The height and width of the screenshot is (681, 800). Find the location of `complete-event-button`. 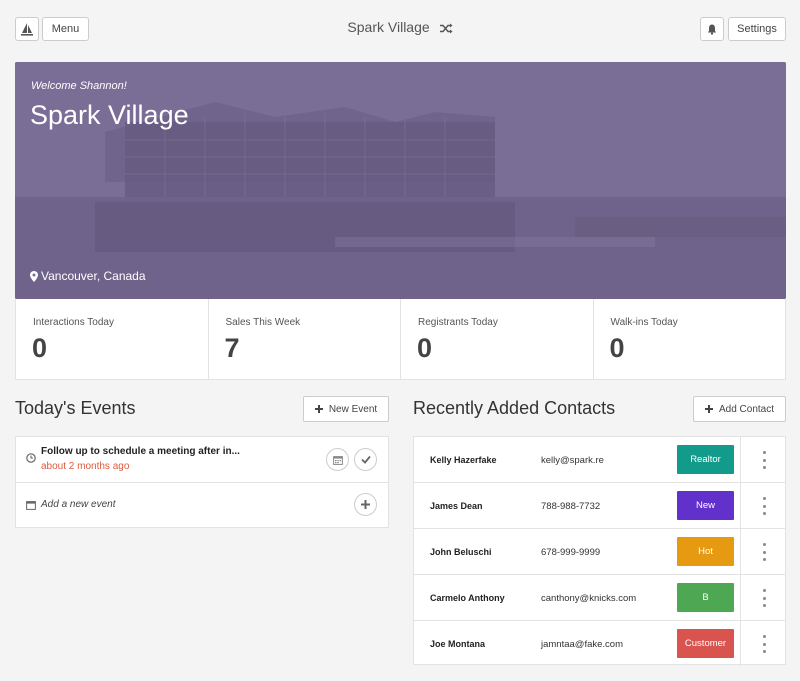

complete-event-button is located at coordinates (365, 459).